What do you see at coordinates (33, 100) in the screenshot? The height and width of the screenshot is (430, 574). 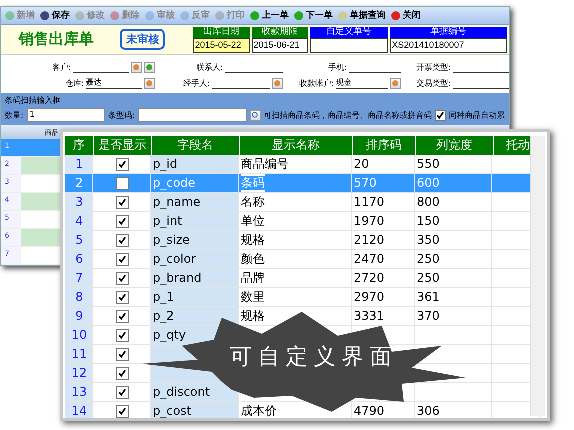 I see `panel-title: 条码扫描输入框` at bounding box center [33, 100].